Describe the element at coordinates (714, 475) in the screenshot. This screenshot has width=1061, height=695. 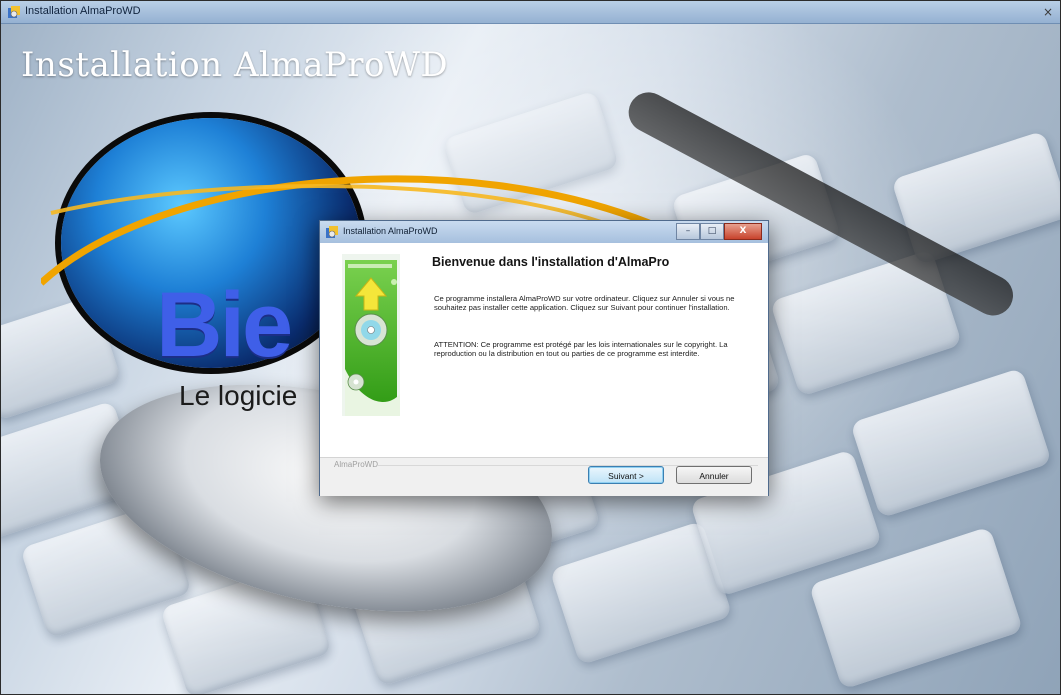
I see `cancel-button: Annuler` at that location.